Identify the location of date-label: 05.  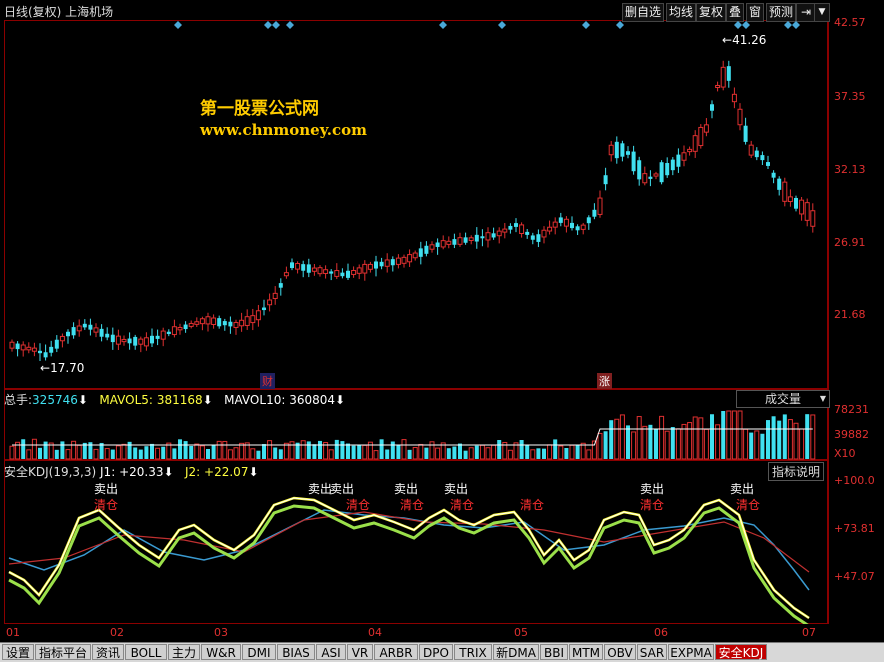
(521, 632).